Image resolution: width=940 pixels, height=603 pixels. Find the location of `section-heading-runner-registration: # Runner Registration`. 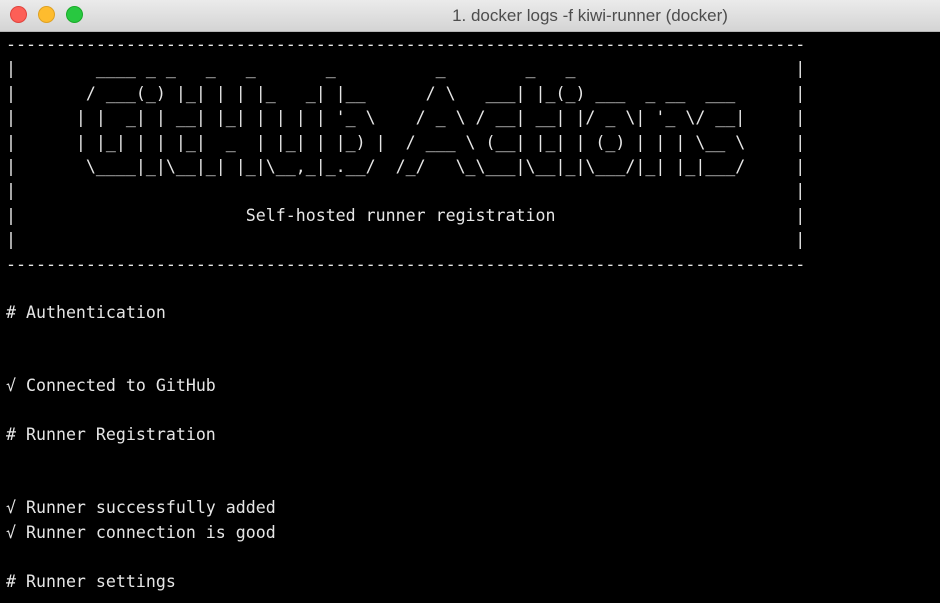

section-heading-runner-registration: # Runner Registration is located at coordinates (111, 435).